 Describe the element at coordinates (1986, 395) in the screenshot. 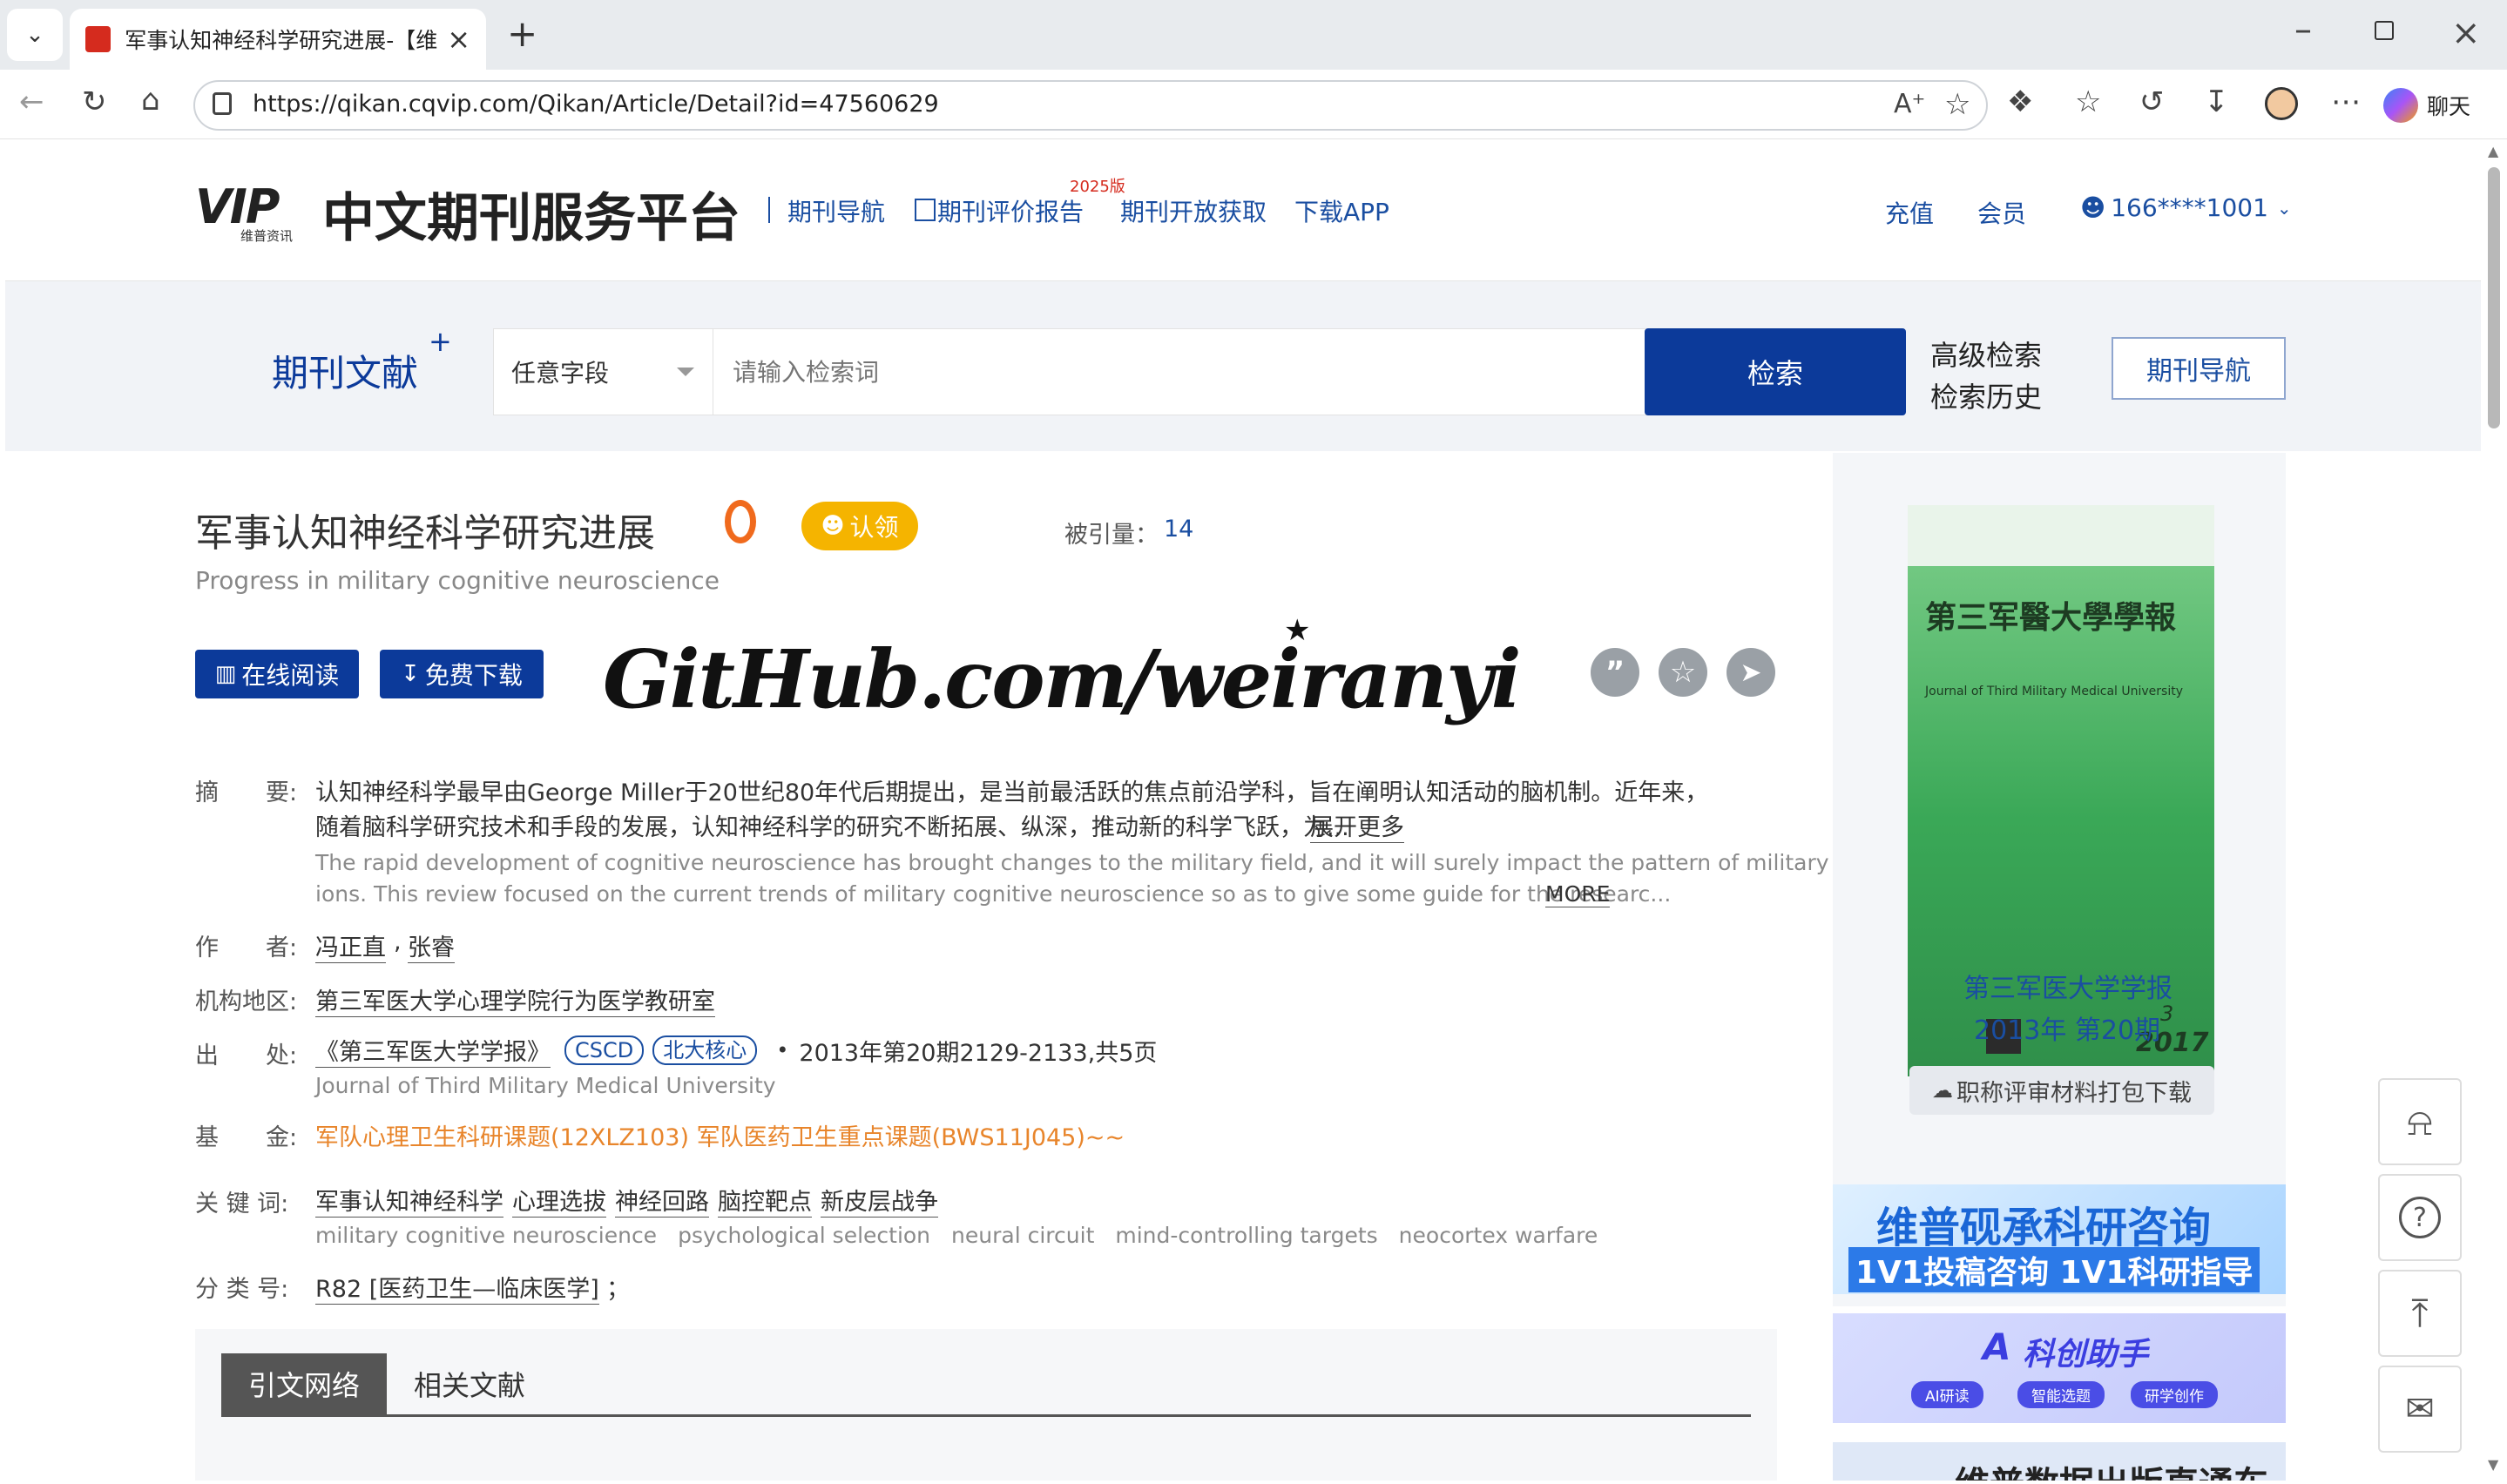

I see `search-history-link: 检索历史` at that location.